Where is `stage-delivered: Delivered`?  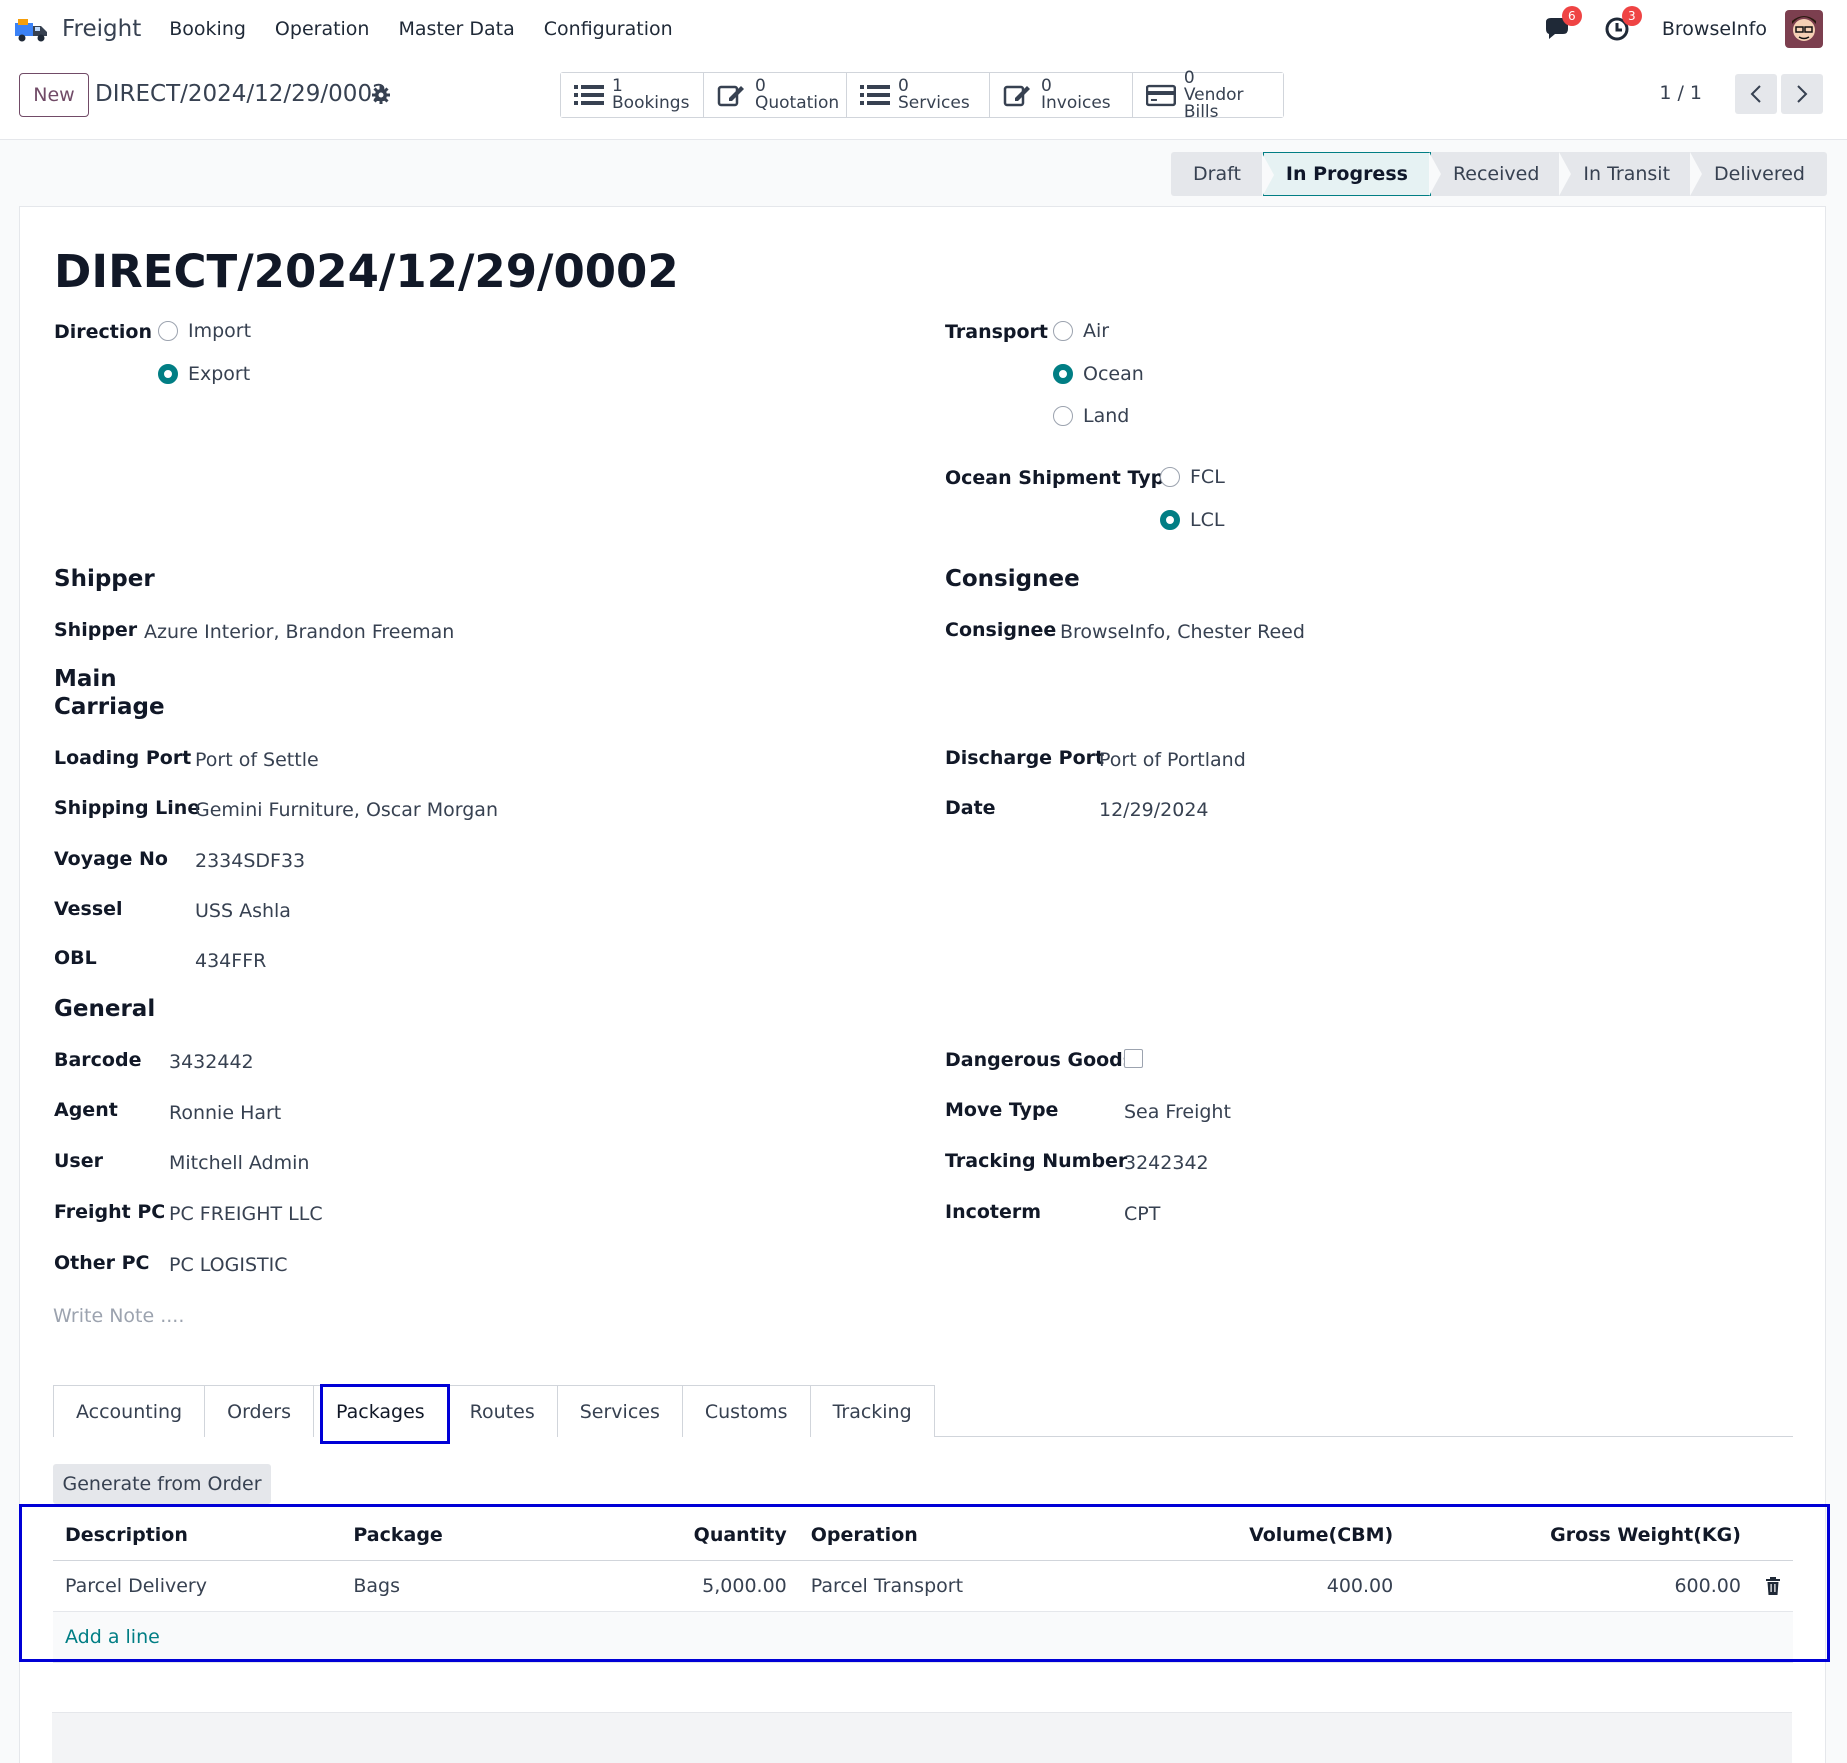
stage-delivered: Delivered is located at coordinates (1758, 174).